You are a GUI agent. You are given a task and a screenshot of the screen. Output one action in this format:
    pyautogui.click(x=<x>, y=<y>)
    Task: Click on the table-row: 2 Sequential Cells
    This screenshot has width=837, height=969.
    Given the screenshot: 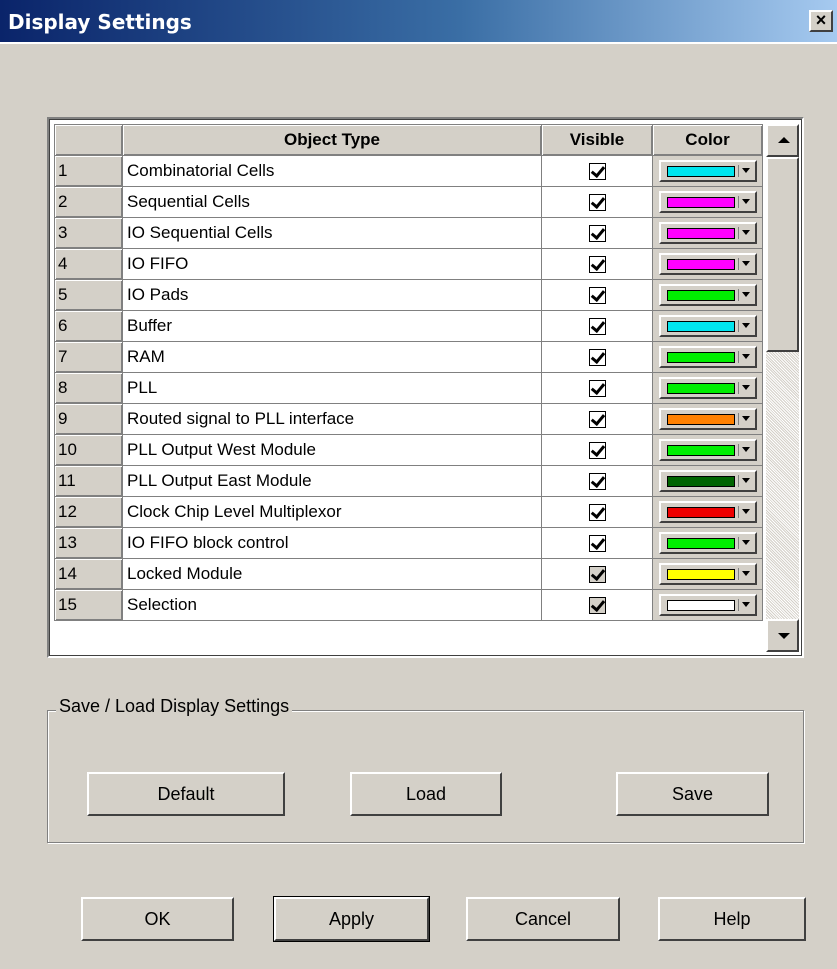 What is the action you would take?
    pyautogui.click(x=408, y=202)
    